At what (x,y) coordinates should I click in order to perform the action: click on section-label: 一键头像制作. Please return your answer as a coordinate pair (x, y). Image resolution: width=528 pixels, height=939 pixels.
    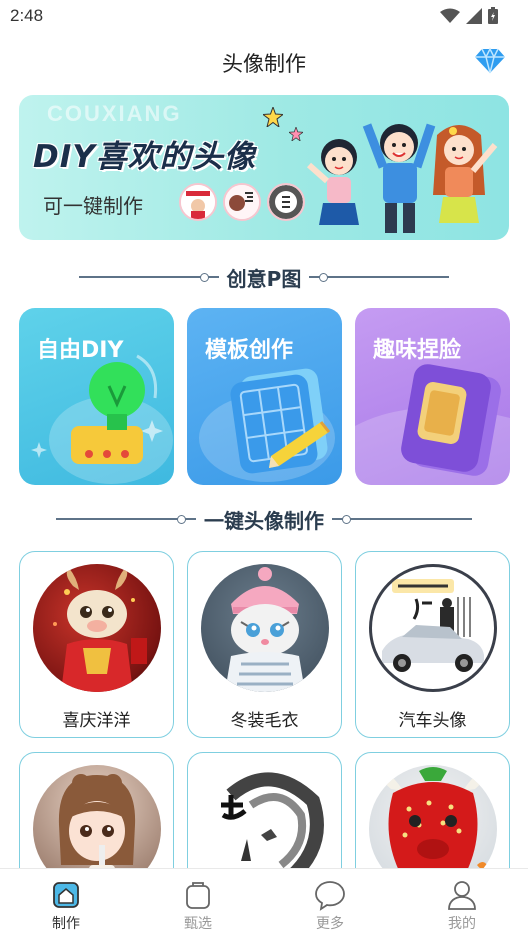
    Looking at the image, I should click on (264, 520).